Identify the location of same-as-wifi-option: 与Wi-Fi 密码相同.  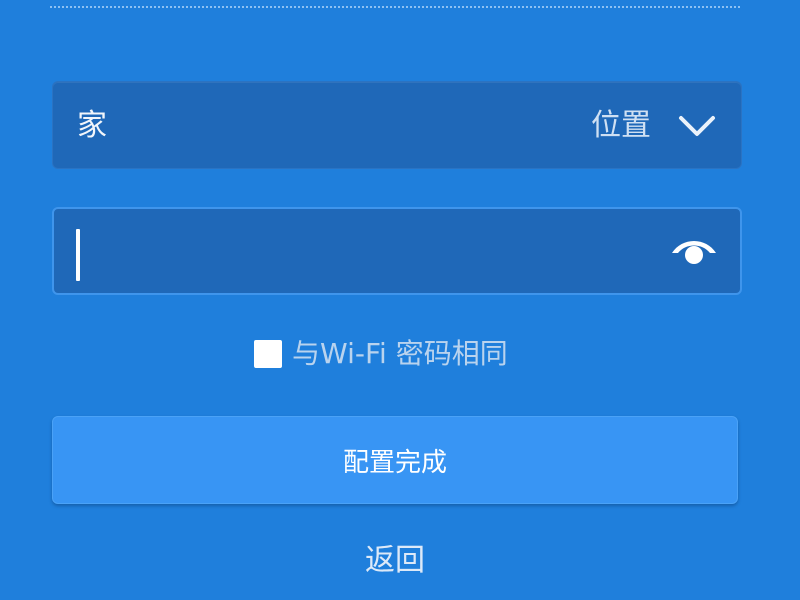
(381, 354).